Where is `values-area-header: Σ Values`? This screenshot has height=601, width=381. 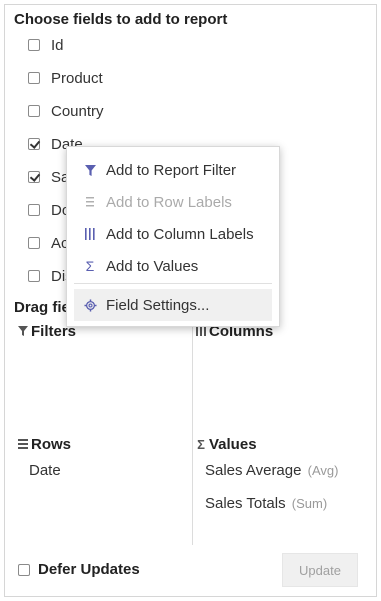
values-area-header: Σ Values is located at coordinates (226, 444).